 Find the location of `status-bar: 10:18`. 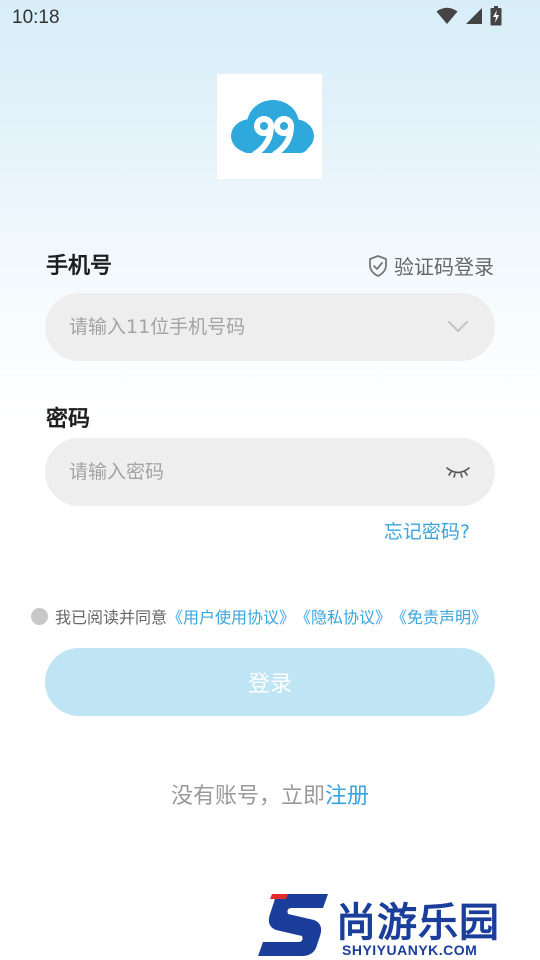

status-bar: 10:18 is located at coordinates (270, 18).